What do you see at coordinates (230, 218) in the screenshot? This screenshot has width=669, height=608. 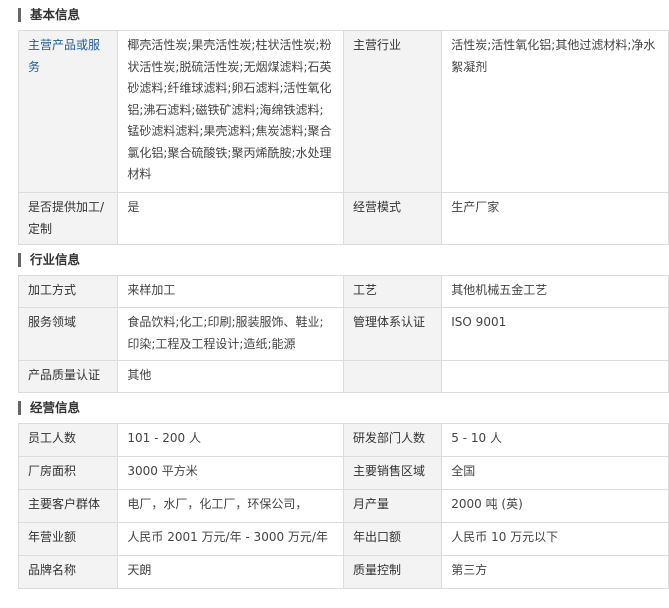 I see `row-value: 是` at bounding box center [230, 218].